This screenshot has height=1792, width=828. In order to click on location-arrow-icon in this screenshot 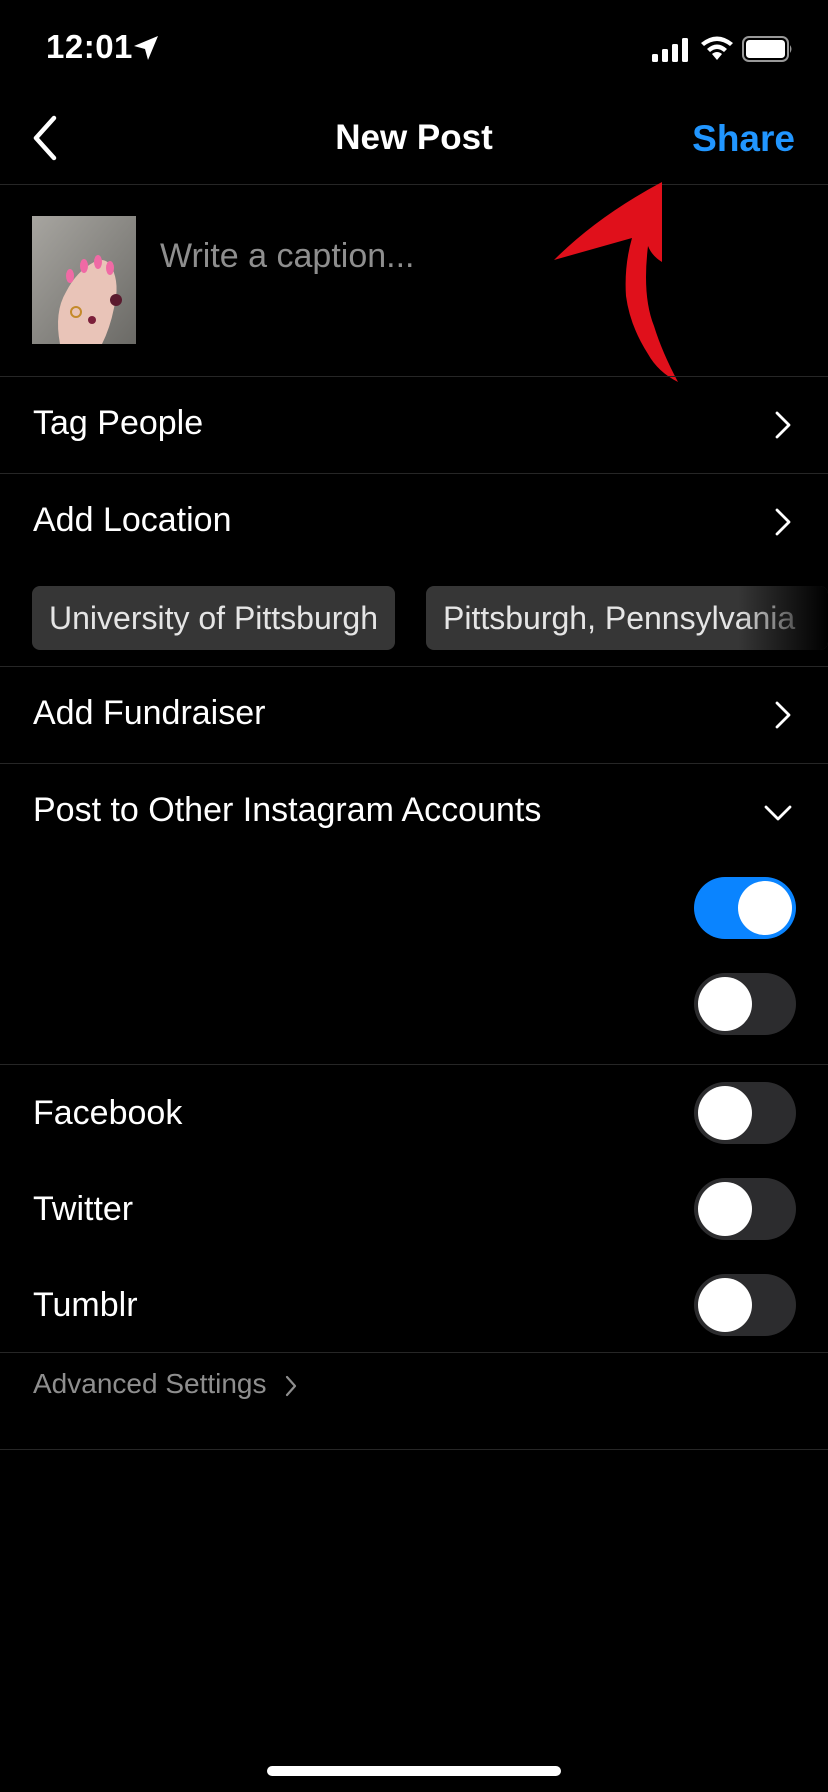, I will do `click(146, 48)`.